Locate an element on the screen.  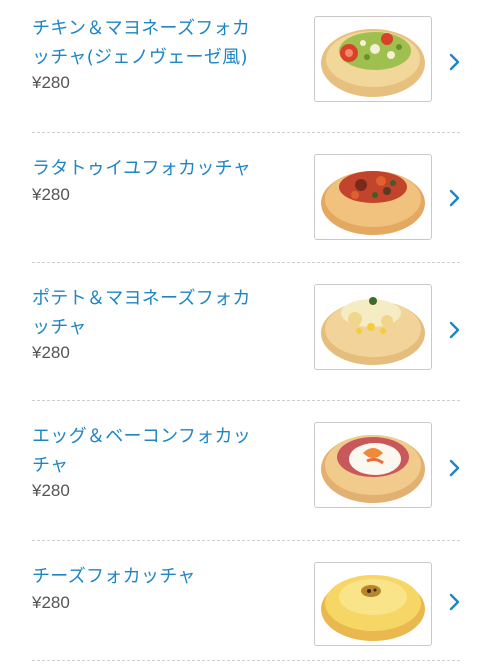
product-name: ラタトゥイユフォカッチャ is located at coordinates (162, 168).